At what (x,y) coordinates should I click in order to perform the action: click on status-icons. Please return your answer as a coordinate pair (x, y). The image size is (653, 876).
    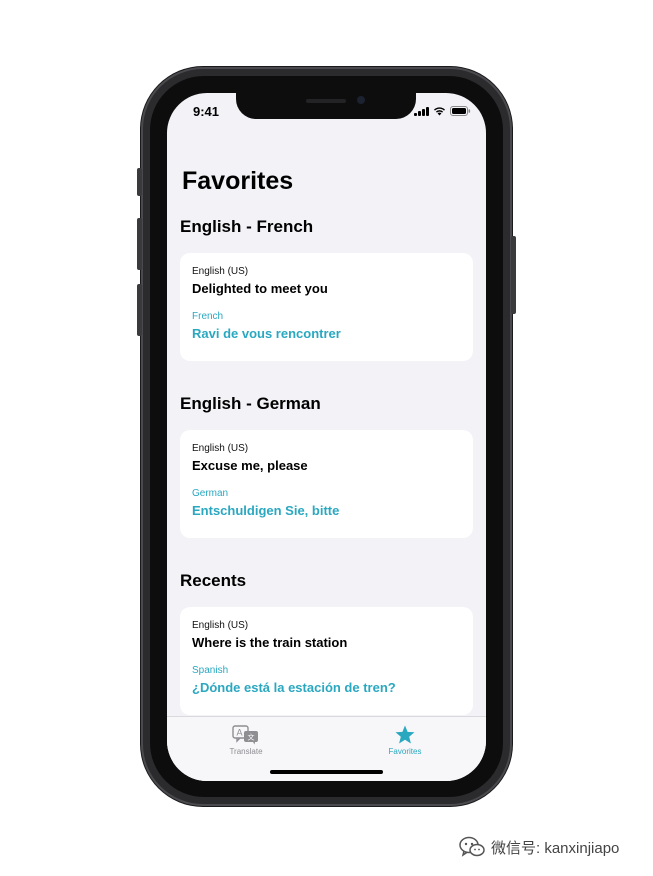
    Looking at the image, I should click on (442, 111).